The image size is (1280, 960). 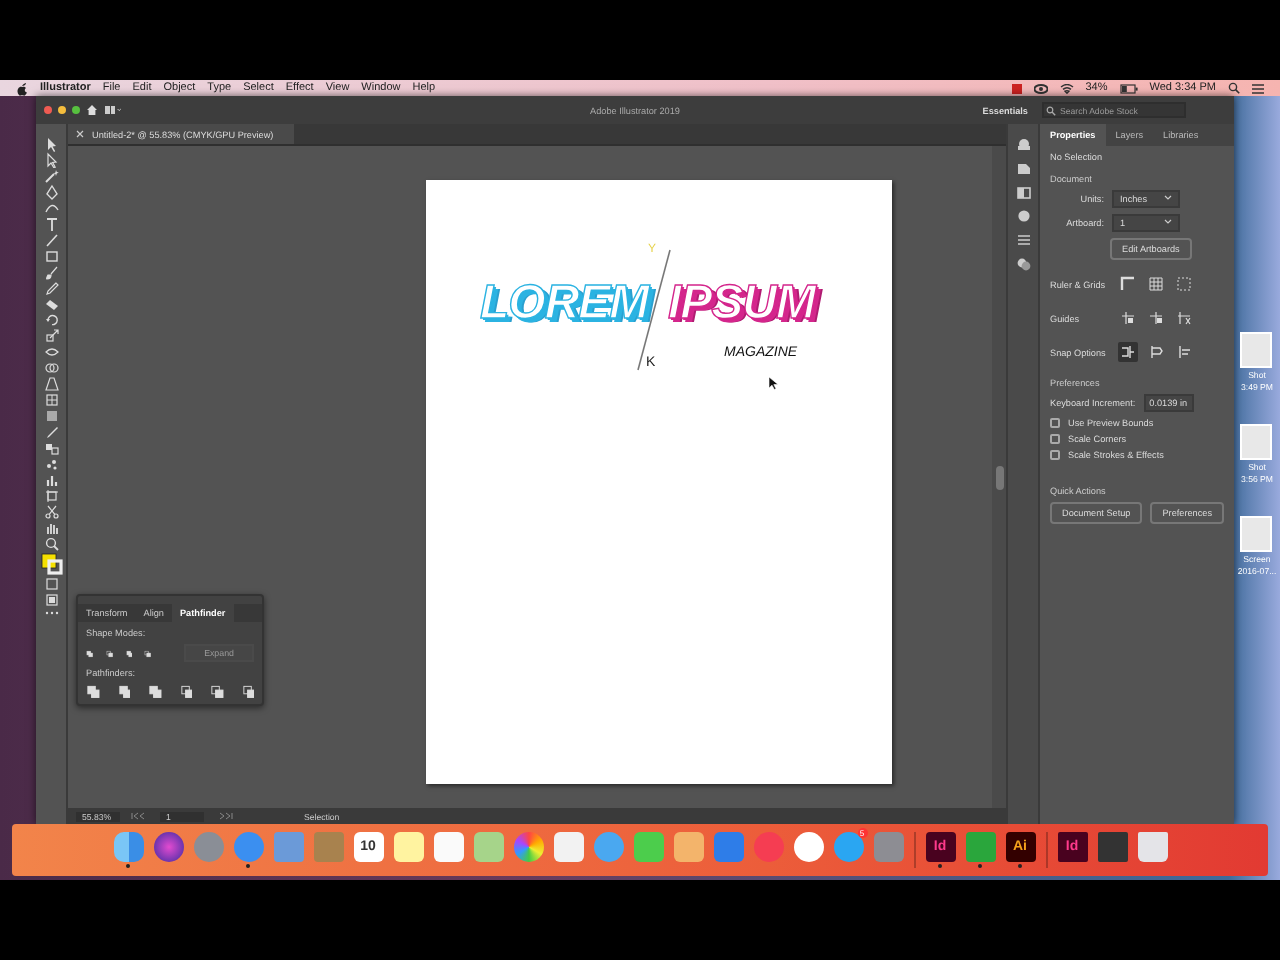 What do you see at coordinates (185, 691) in the screenshot?
I see `crop-icon` at bounding box center [185, 691].